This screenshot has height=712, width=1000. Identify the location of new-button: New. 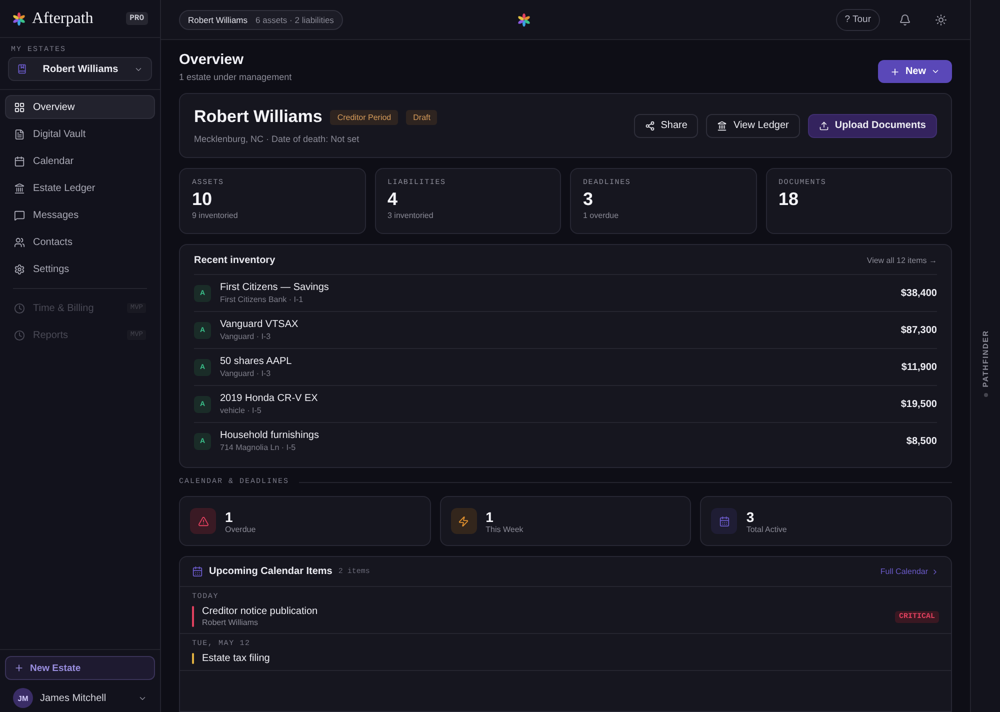
(915, 71).